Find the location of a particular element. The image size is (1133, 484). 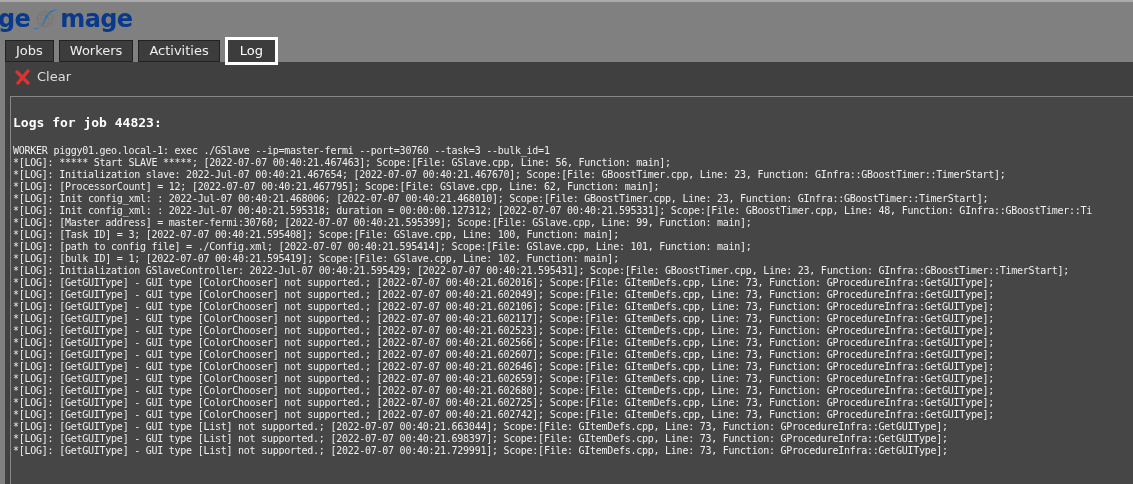

log-line: *[LOG]: [ProcessorCount] = 12; [2022-07-07 00:40:21.467795]; Scope:[File: GSlave.cpp, Line: 62, Function: main]; is located at coordinates (336, 186).